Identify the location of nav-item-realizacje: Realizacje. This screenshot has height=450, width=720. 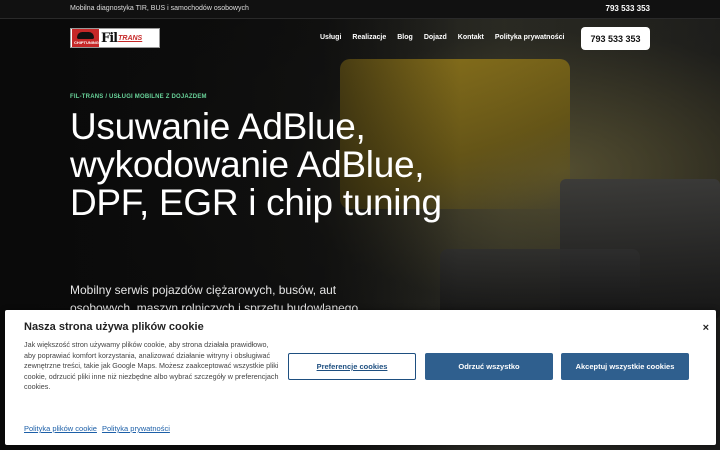
(369, 37).